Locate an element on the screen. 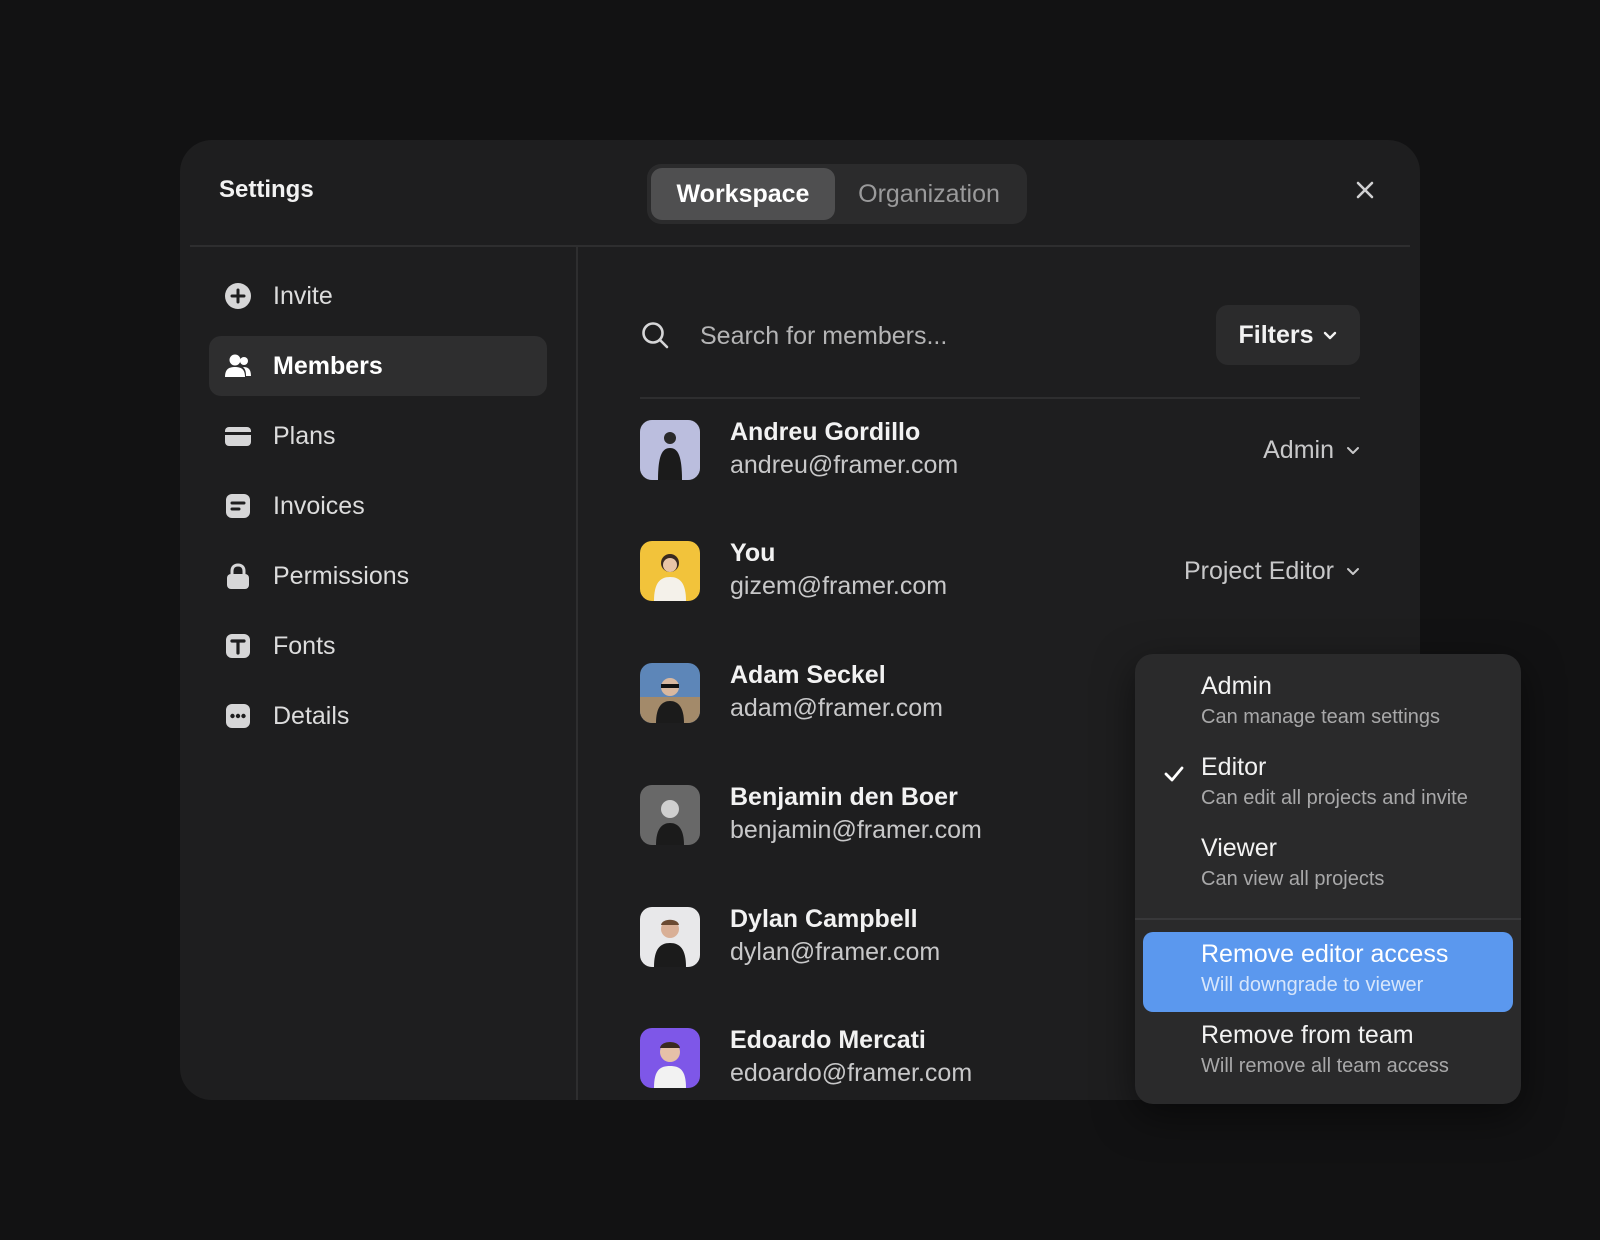 This screenshot has height=1240, width=1600. role-option-admin: Admin Can manage team settings is located at coordinates (1328, 704).